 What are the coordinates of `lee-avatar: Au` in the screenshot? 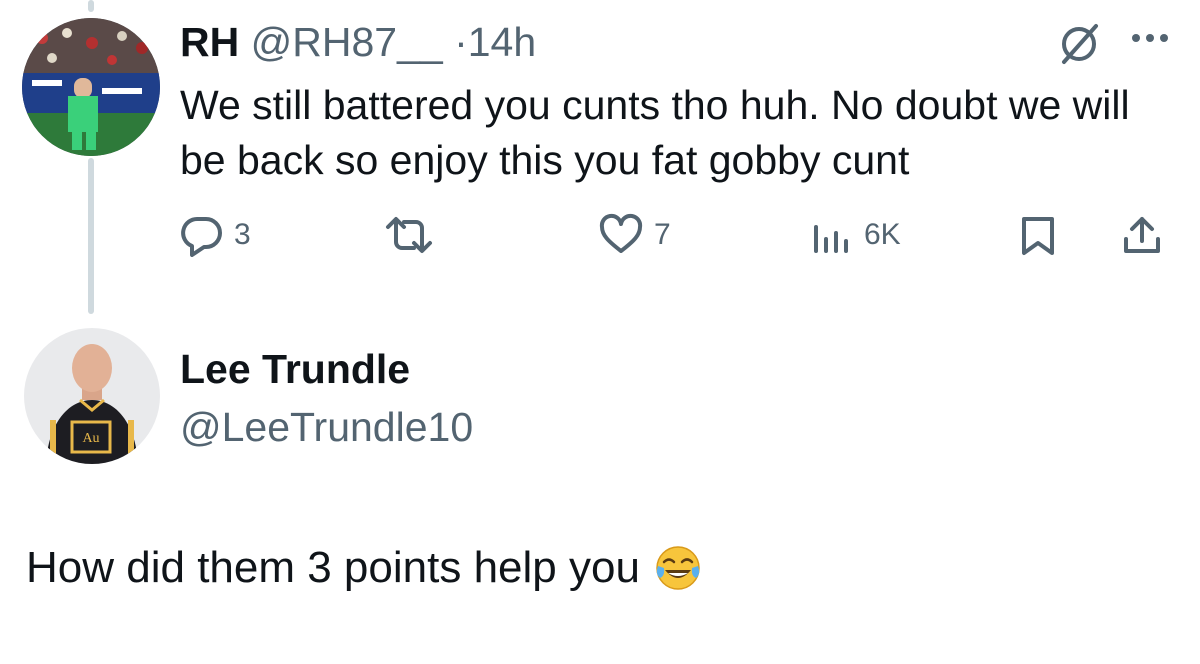 It's located at (92, 396).